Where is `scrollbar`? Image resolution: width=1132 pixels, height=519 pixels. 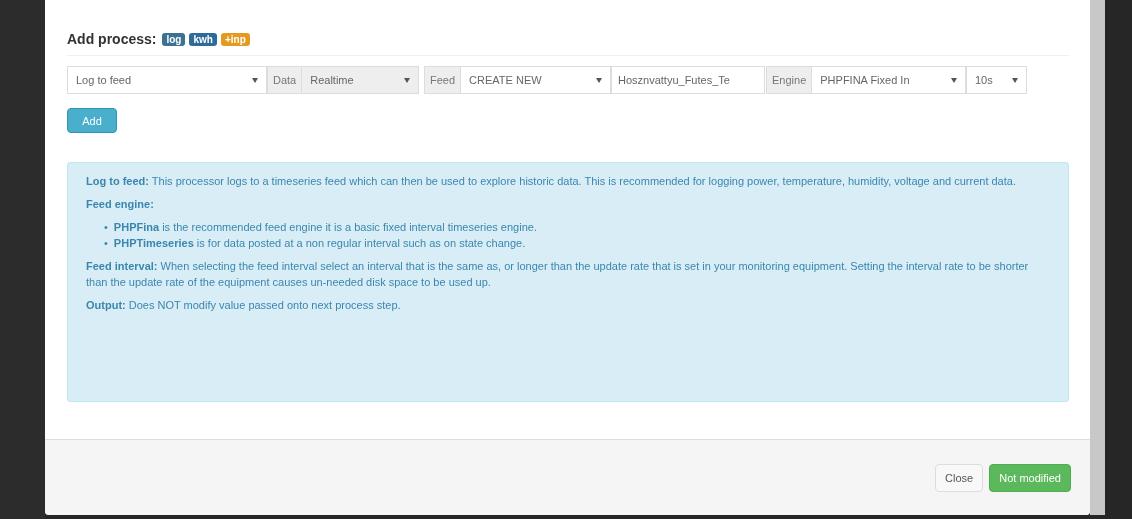 scrollbar is located at coordinates (1097, 257).